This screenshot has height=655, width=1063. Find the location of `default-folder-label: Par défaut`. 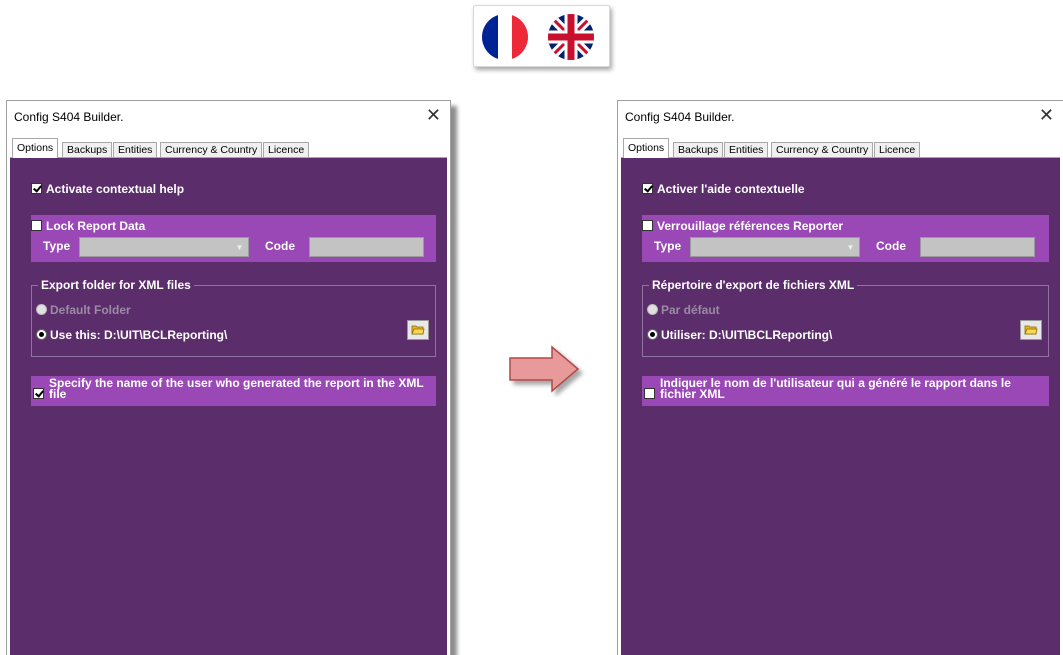

default-folder-label: Par défaut is located at coordinates (690, 310).